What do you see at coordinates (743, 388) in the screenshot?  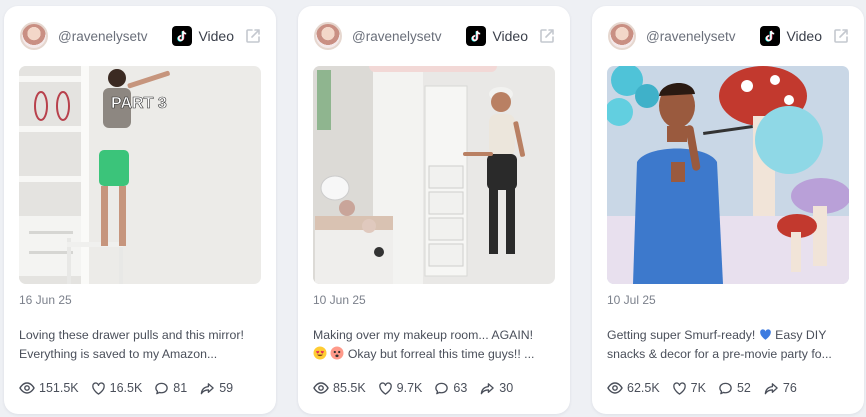 I see `comments-count: 52` at bounding box center [743, 388].